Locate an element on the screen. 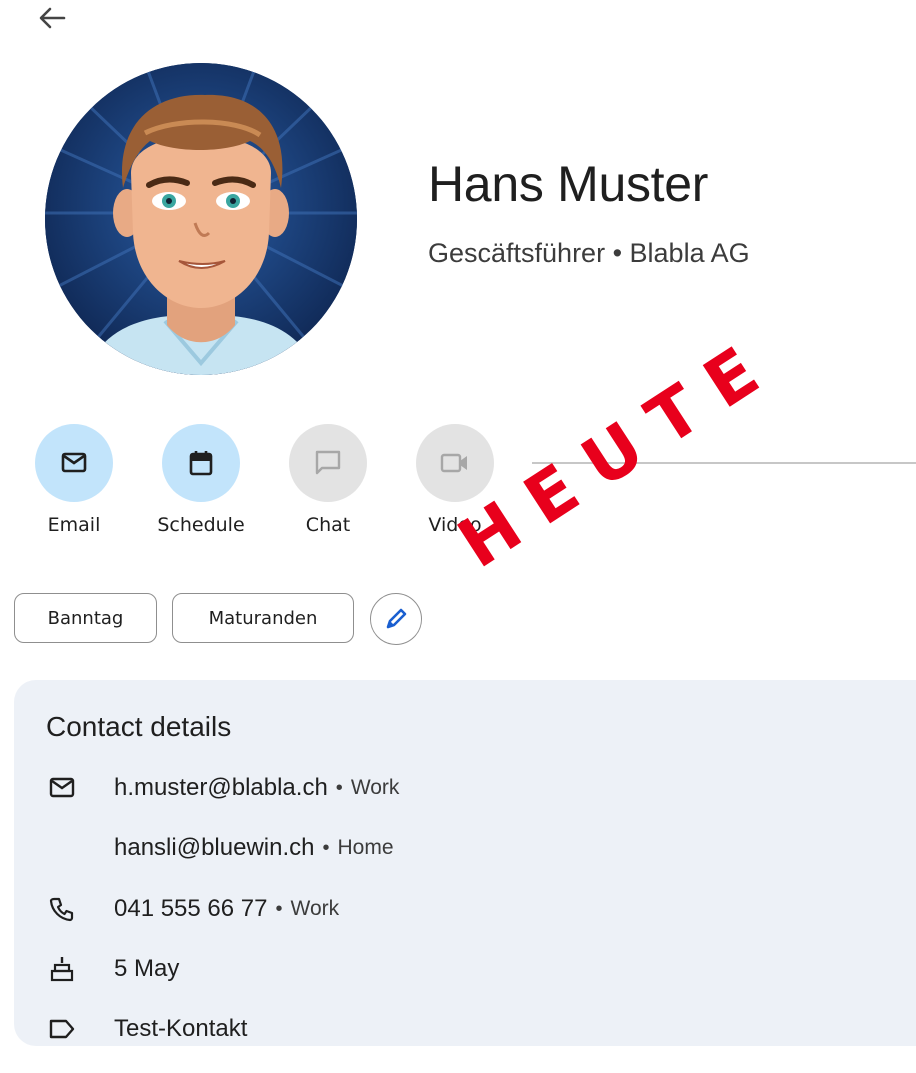  arrow-back-icon is located at coordinates (52, 18).